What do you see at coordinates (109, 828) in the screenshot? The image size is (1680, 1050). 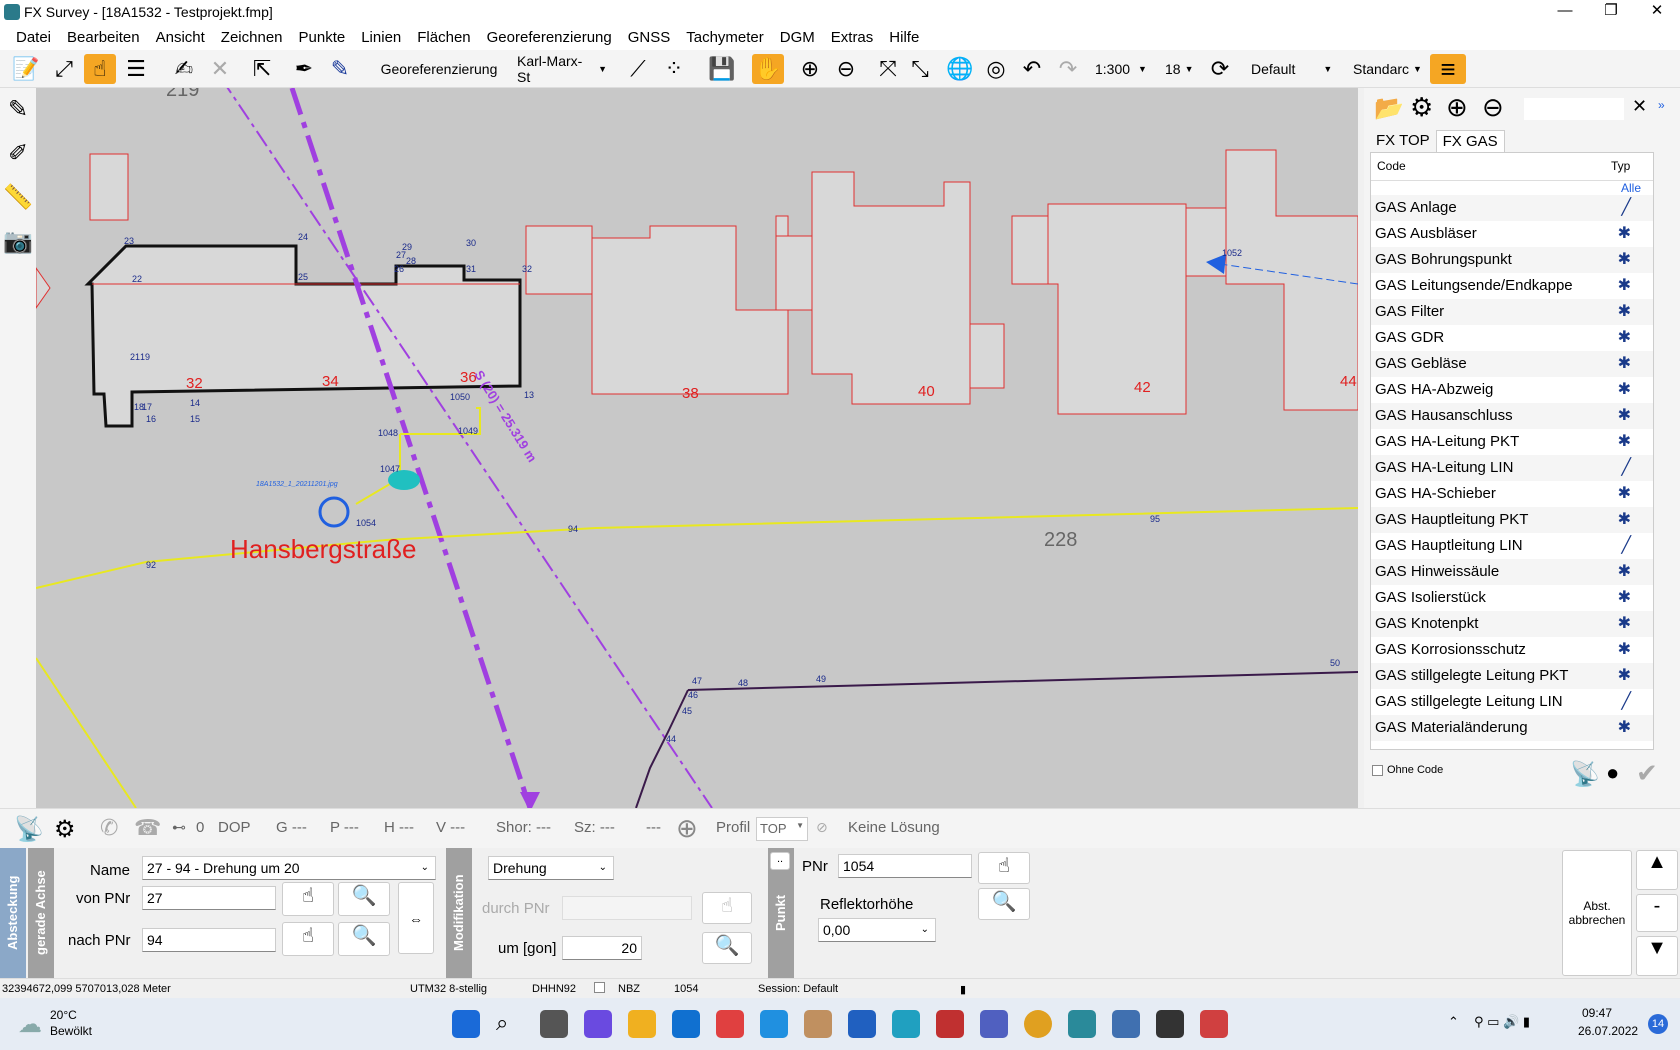 I see `phone-icon: ✆` at bounding box center [109, 828].